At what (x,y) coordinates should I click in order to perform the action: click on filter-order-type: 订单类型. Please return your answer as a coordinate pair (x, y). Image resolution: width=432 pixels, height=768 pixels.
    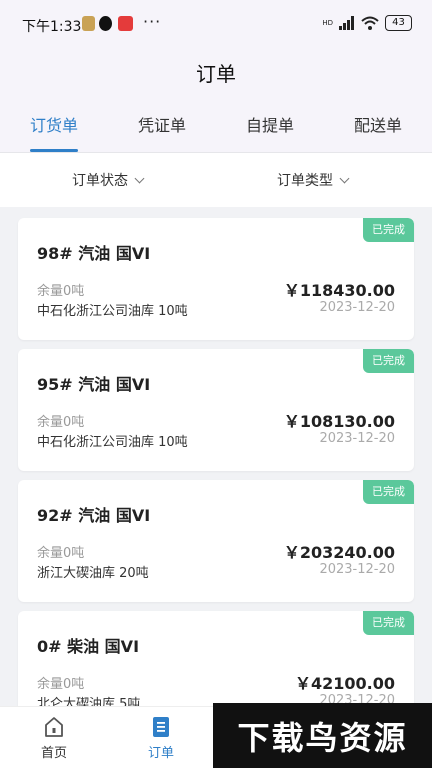
    Looking at the image, I should click on (313, 180).